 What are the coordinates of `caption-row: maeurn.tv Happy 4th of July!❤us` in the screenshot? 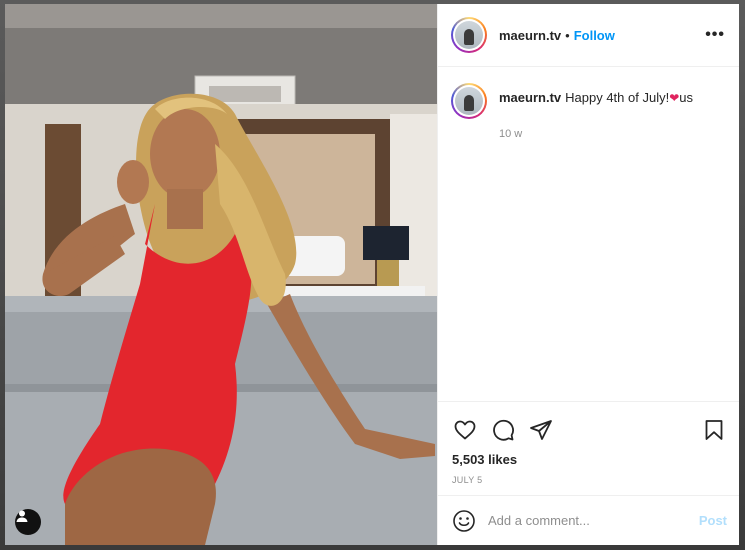 It's located at (588, 101).